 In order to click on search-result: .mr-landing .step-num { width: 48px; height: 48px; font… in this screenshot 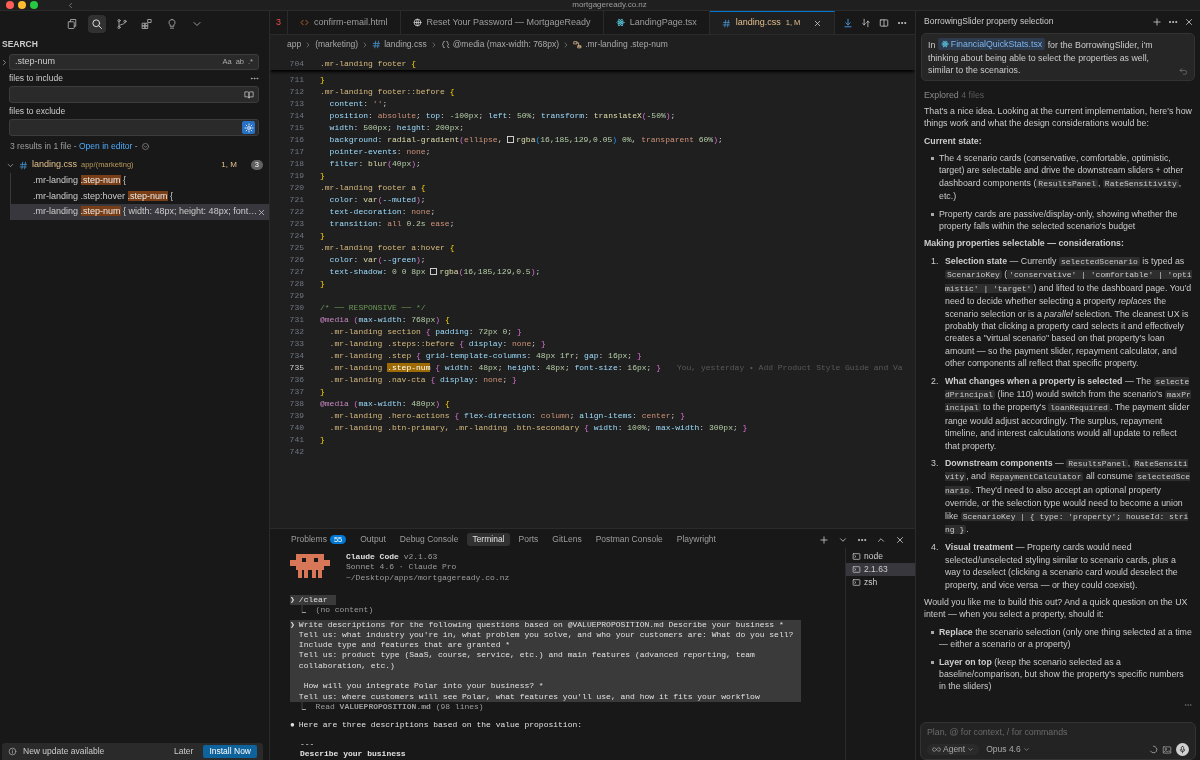, I will do `click(139, 212)`.